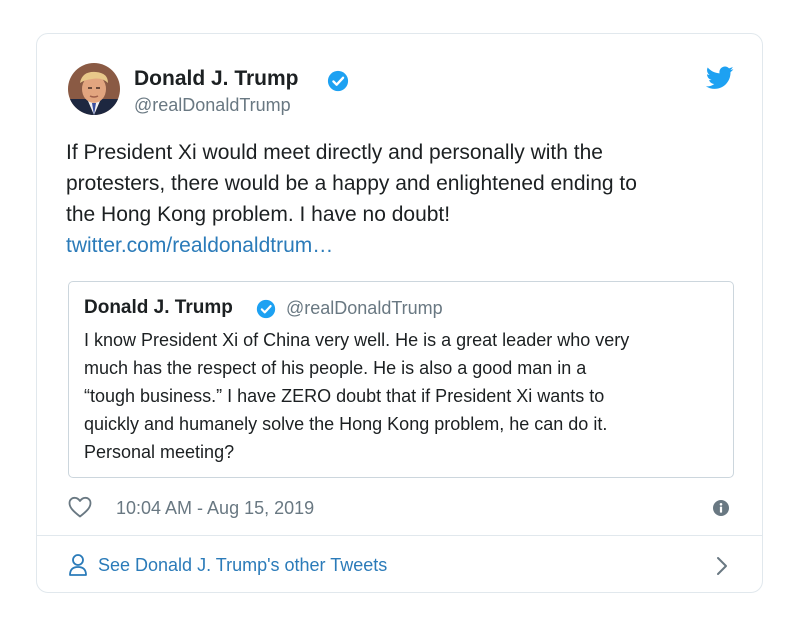 This screenshot has height=630, width=799. I want to click on chevron-right-icon, so click(722, 566).